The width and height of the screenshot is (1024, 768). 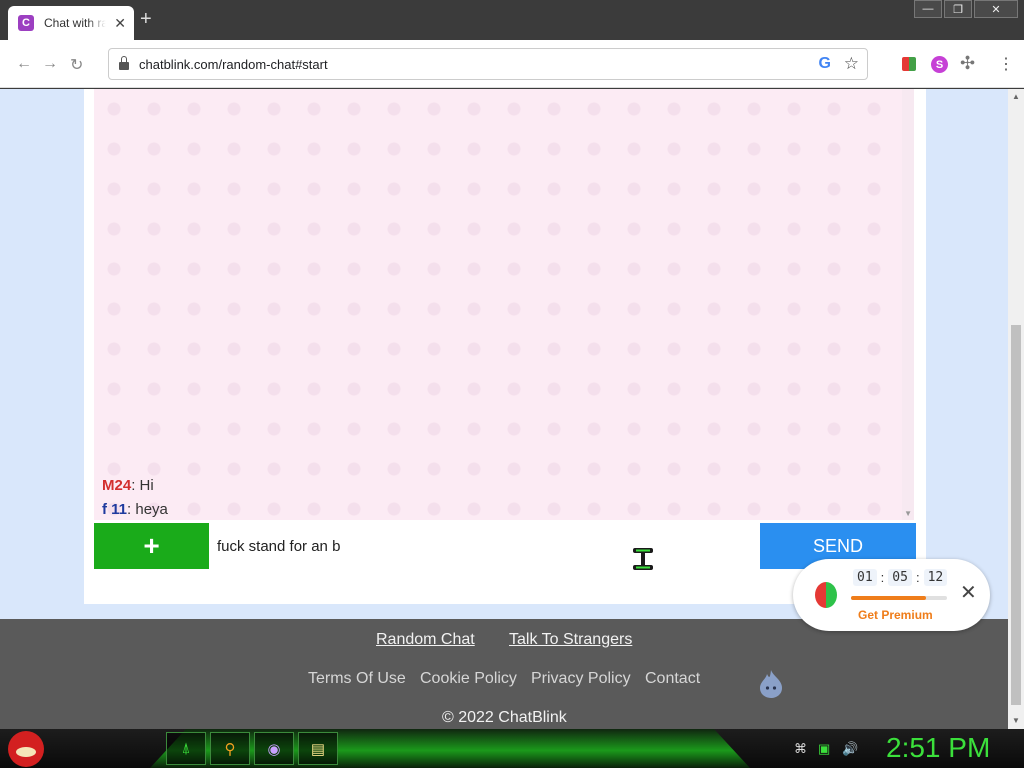 I want to click on window-controls: — ❐ ✕, so click(x=966, y=9).